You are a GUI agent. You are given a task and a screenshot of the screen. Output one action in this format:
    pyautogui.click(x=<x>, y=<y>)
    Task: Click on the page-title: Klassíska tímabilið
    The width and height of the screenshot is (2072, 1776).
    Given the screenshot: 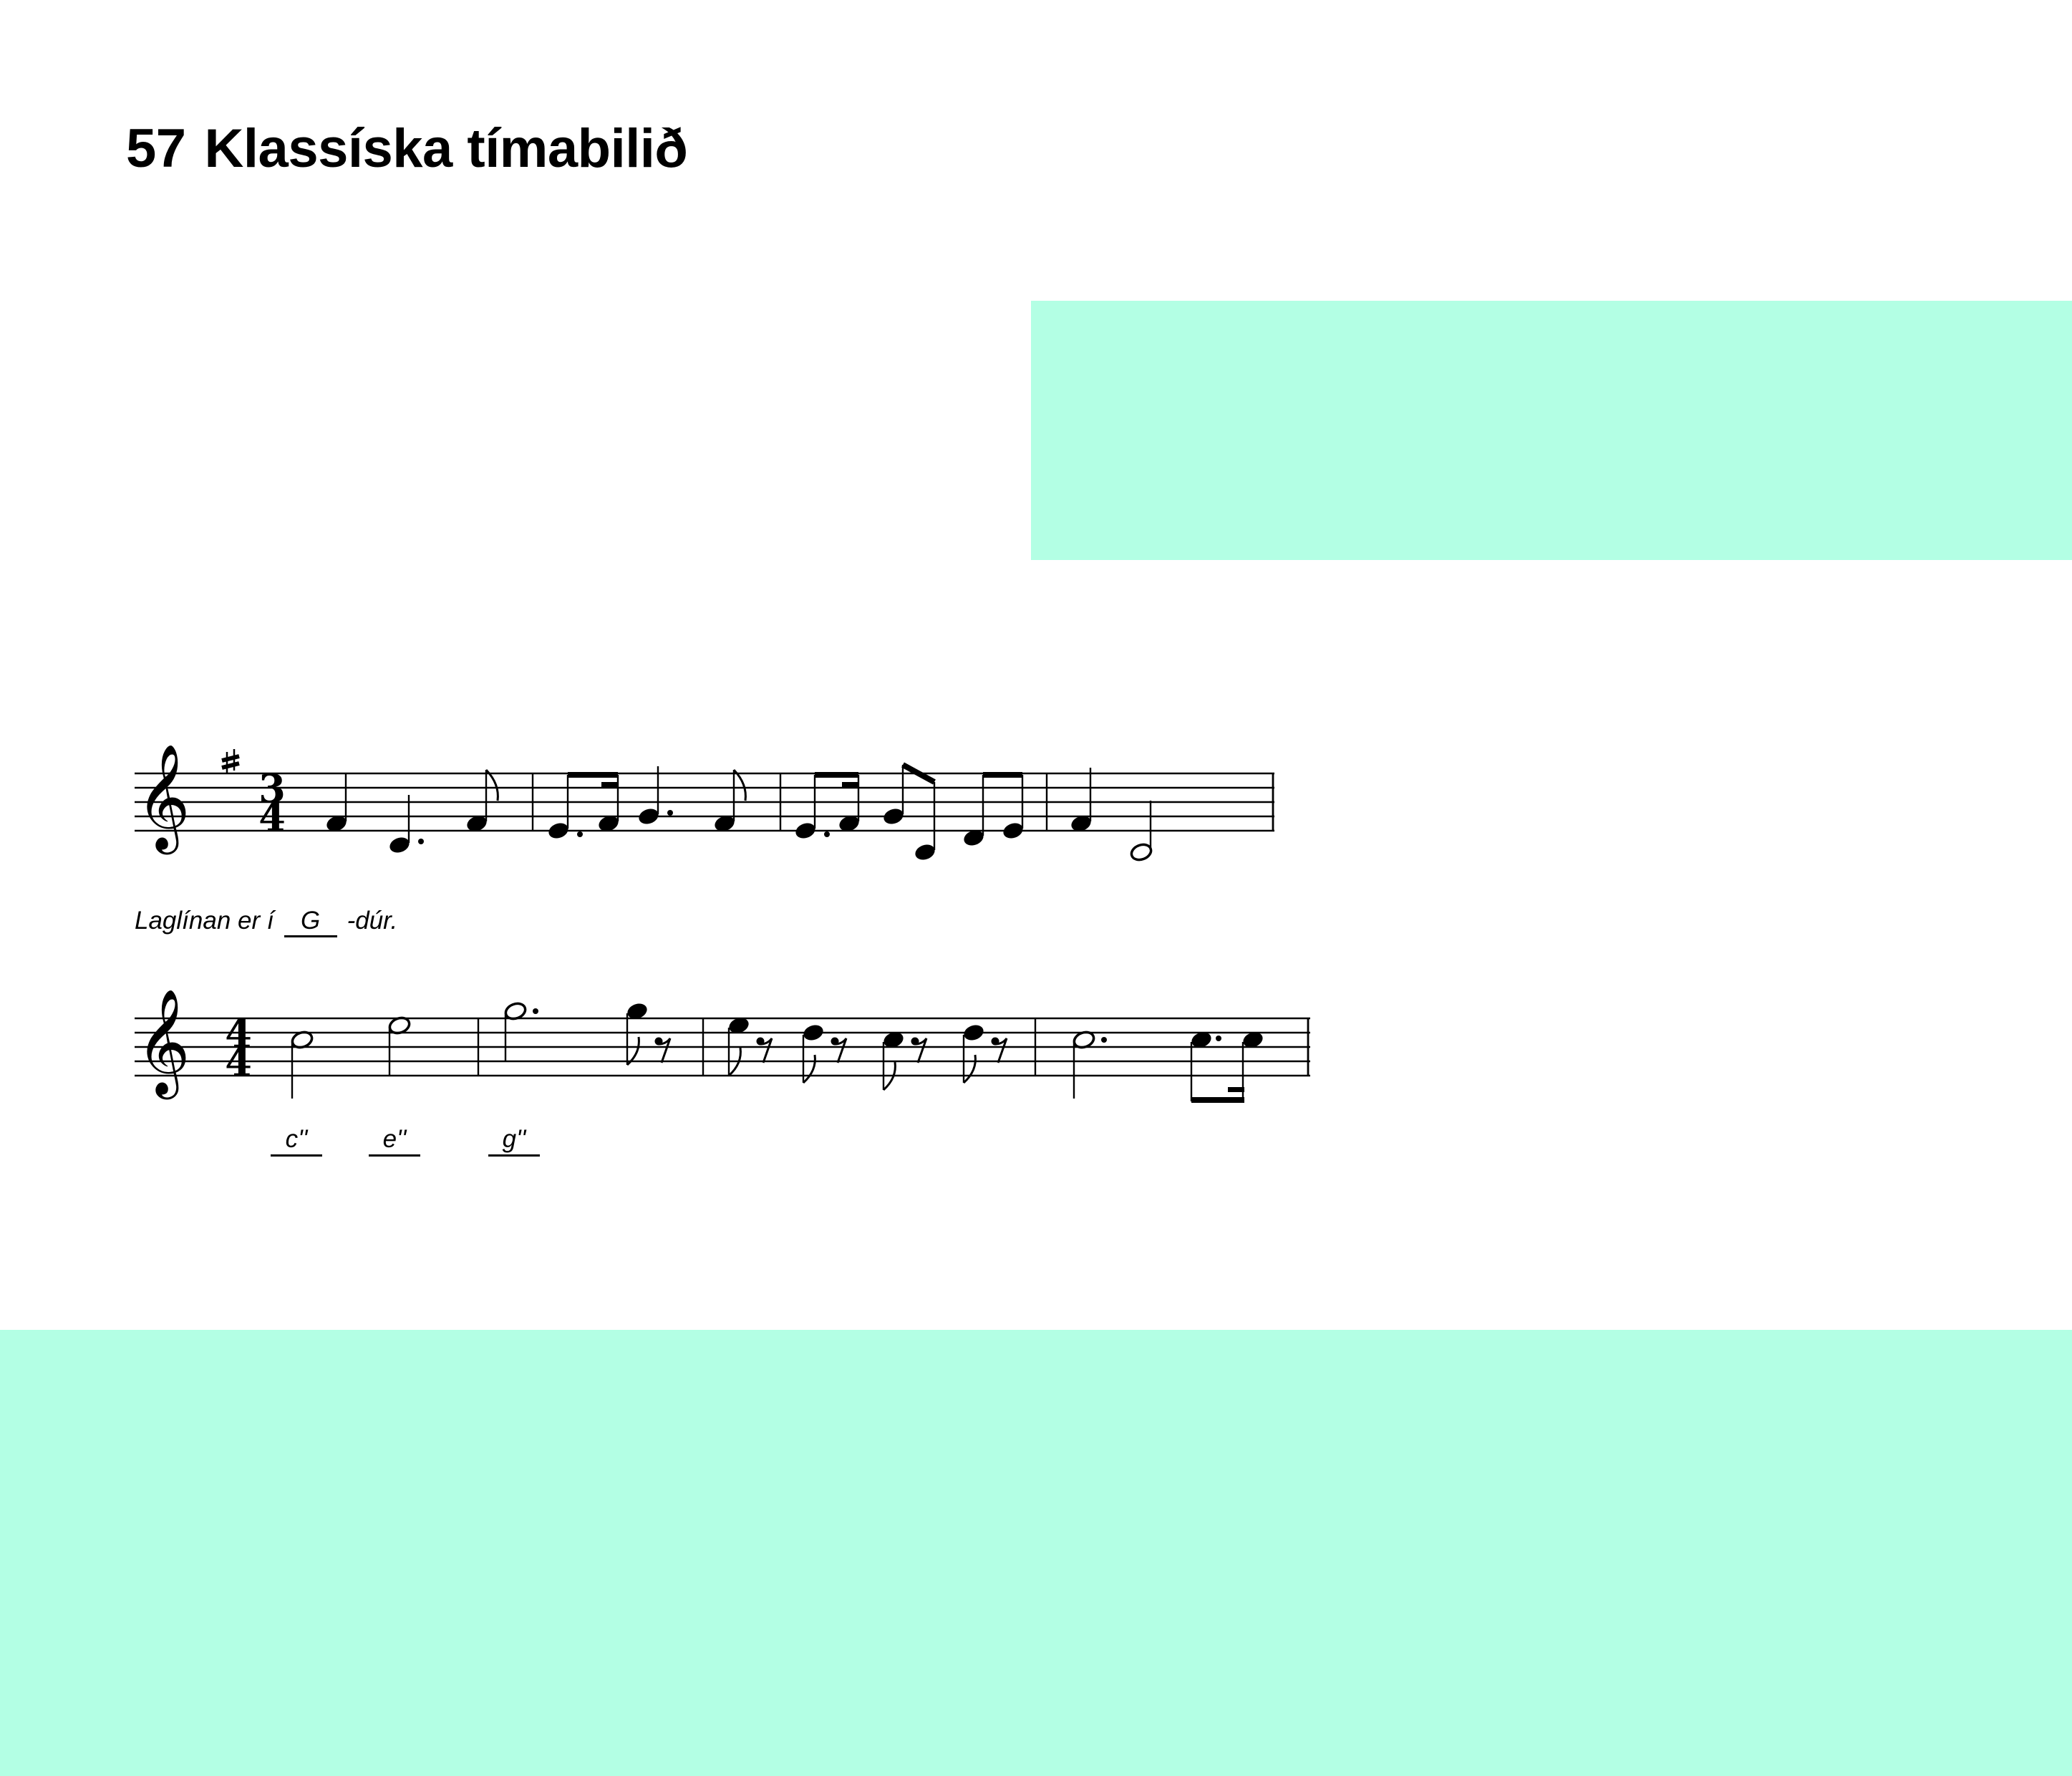 What is the action you would take?
    pyautogui.click(x=446, y=149)
    